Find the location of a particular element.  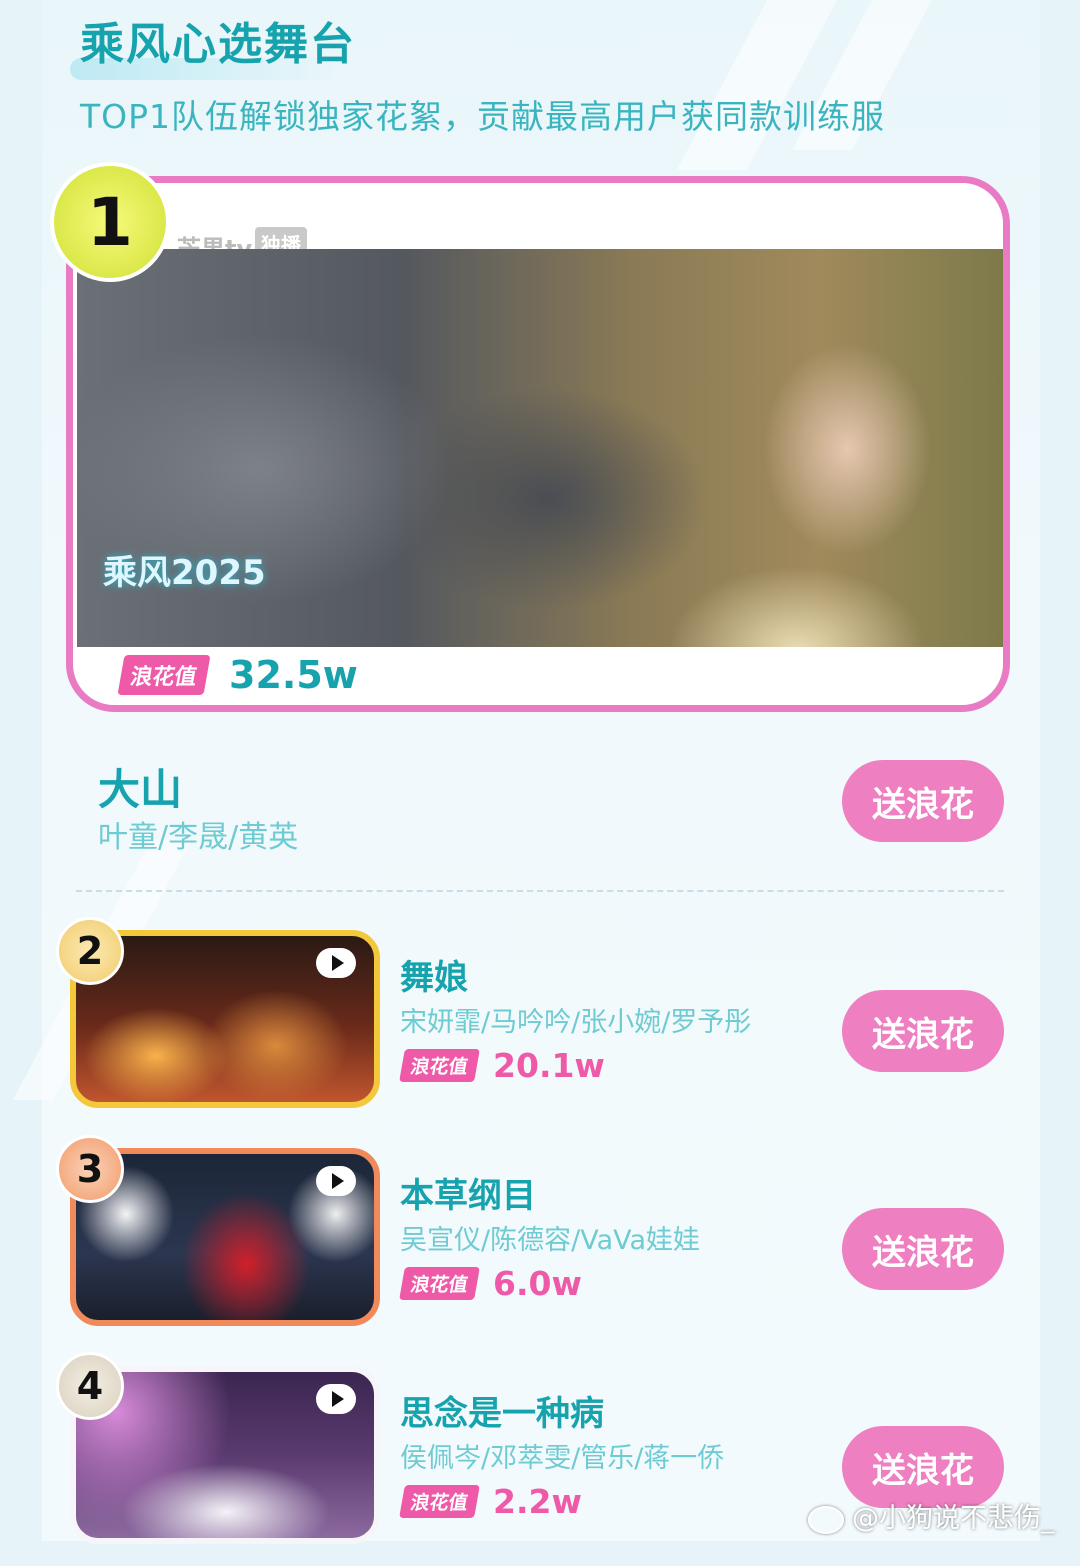

show-logo: 乘风2025 is located at coordinates (184, 573).